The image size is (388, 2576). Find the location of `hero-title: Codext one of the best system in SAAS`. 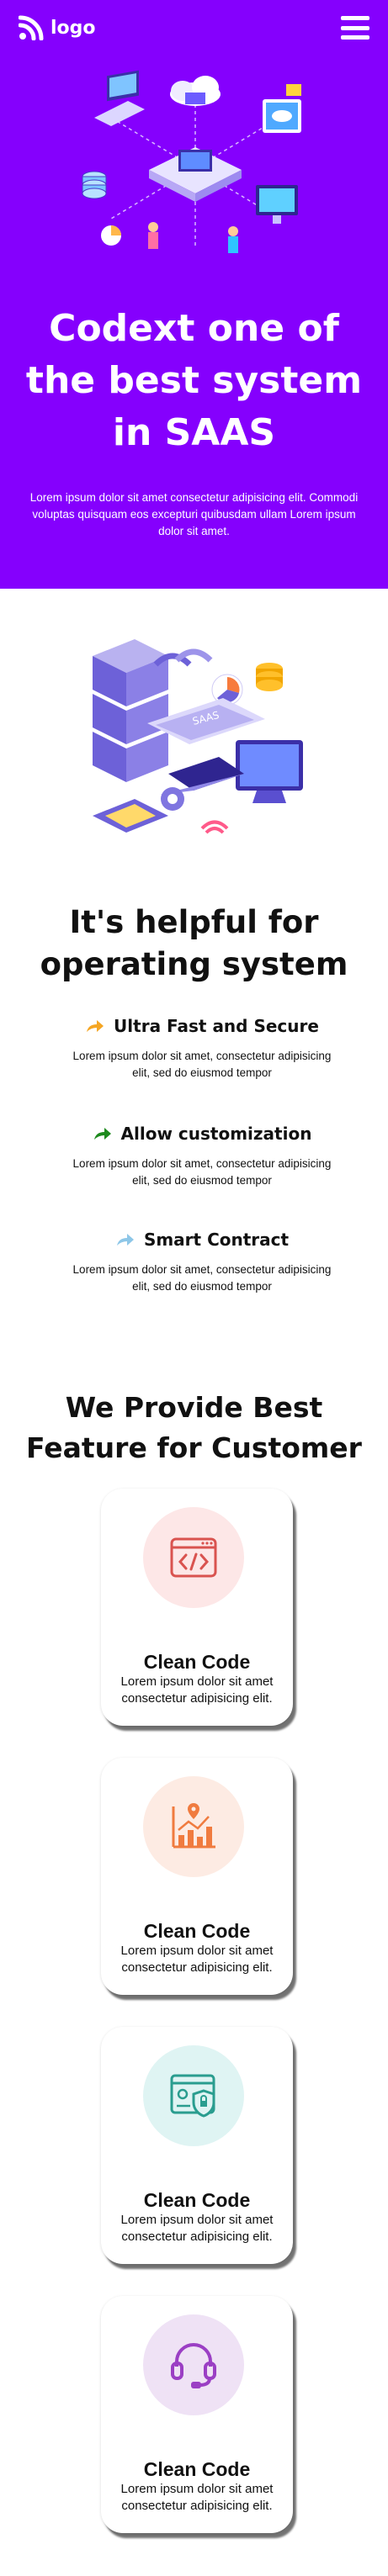

hero-title: Codext one of the best system in SAAS is located at coordinates (194, 380).